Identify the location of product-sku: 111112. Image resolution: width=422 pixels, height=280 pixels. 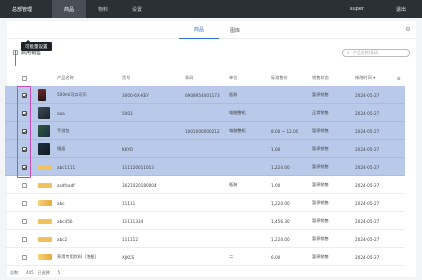
(130, 239).